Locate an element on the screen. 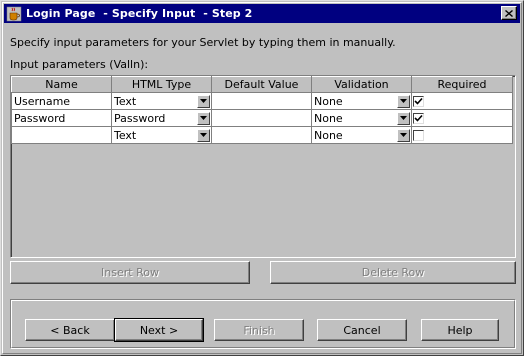  column-header-required: Required is located at coordinates (462, 84).